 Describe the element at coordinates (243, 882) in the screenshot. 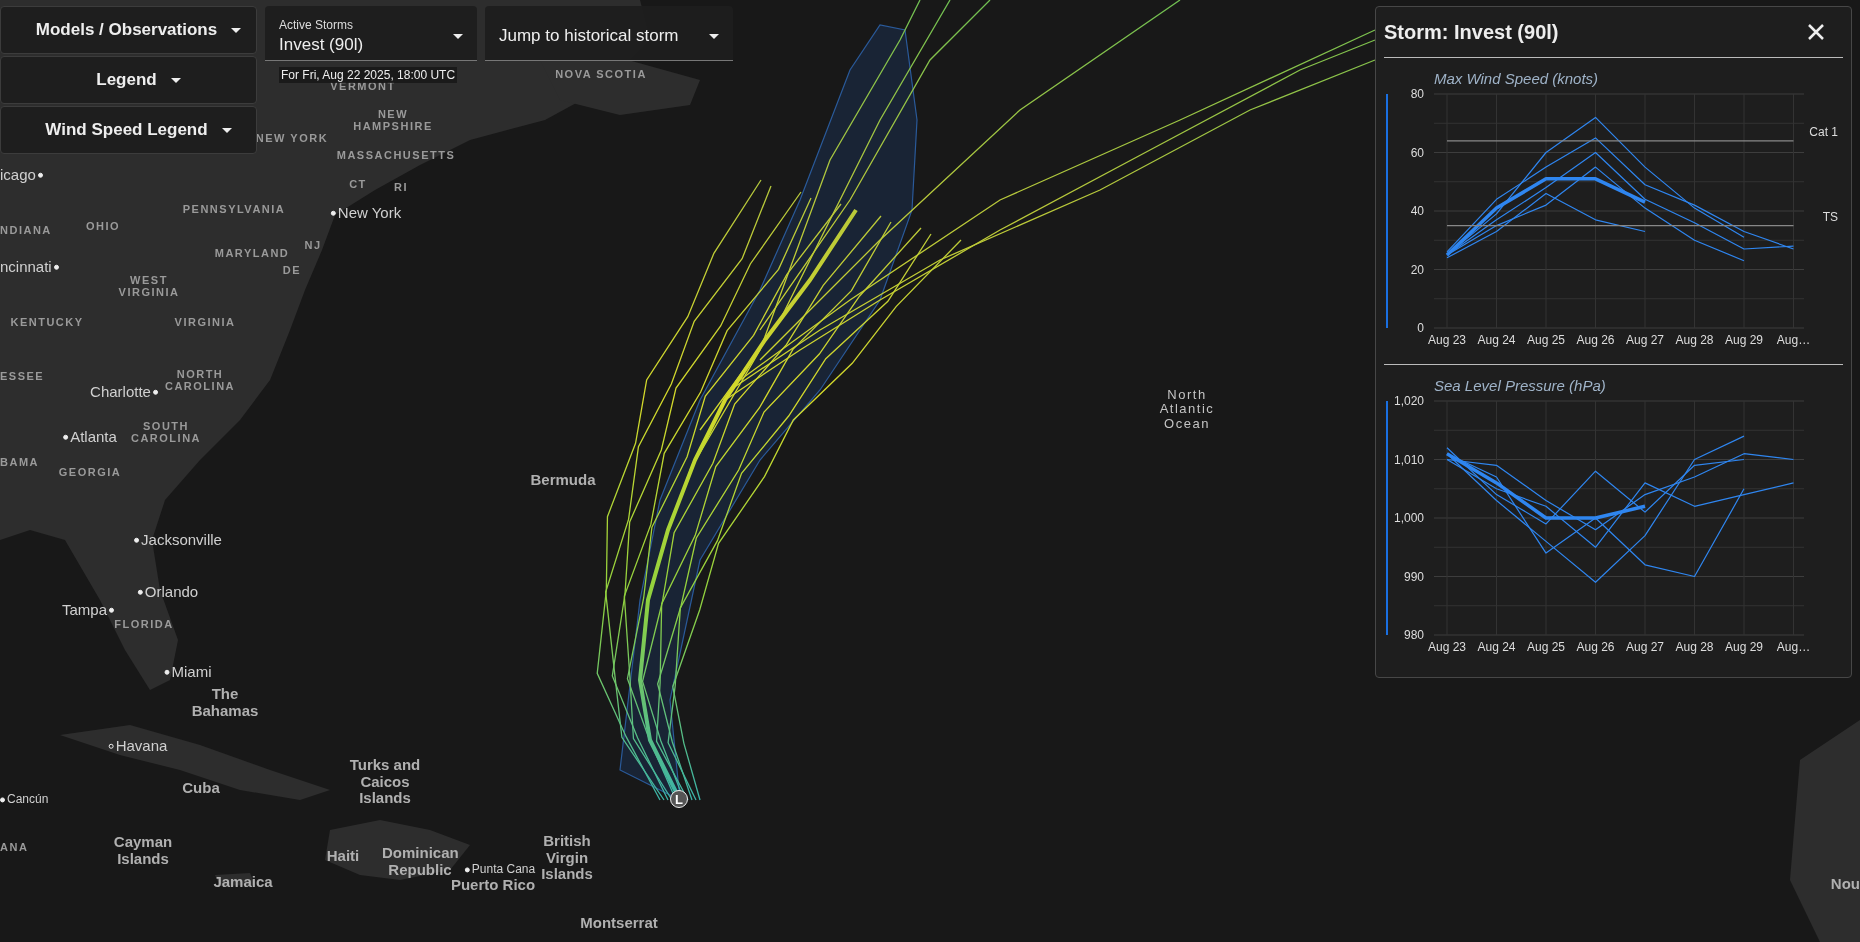

I see `map-label: Jamaica` at that location.